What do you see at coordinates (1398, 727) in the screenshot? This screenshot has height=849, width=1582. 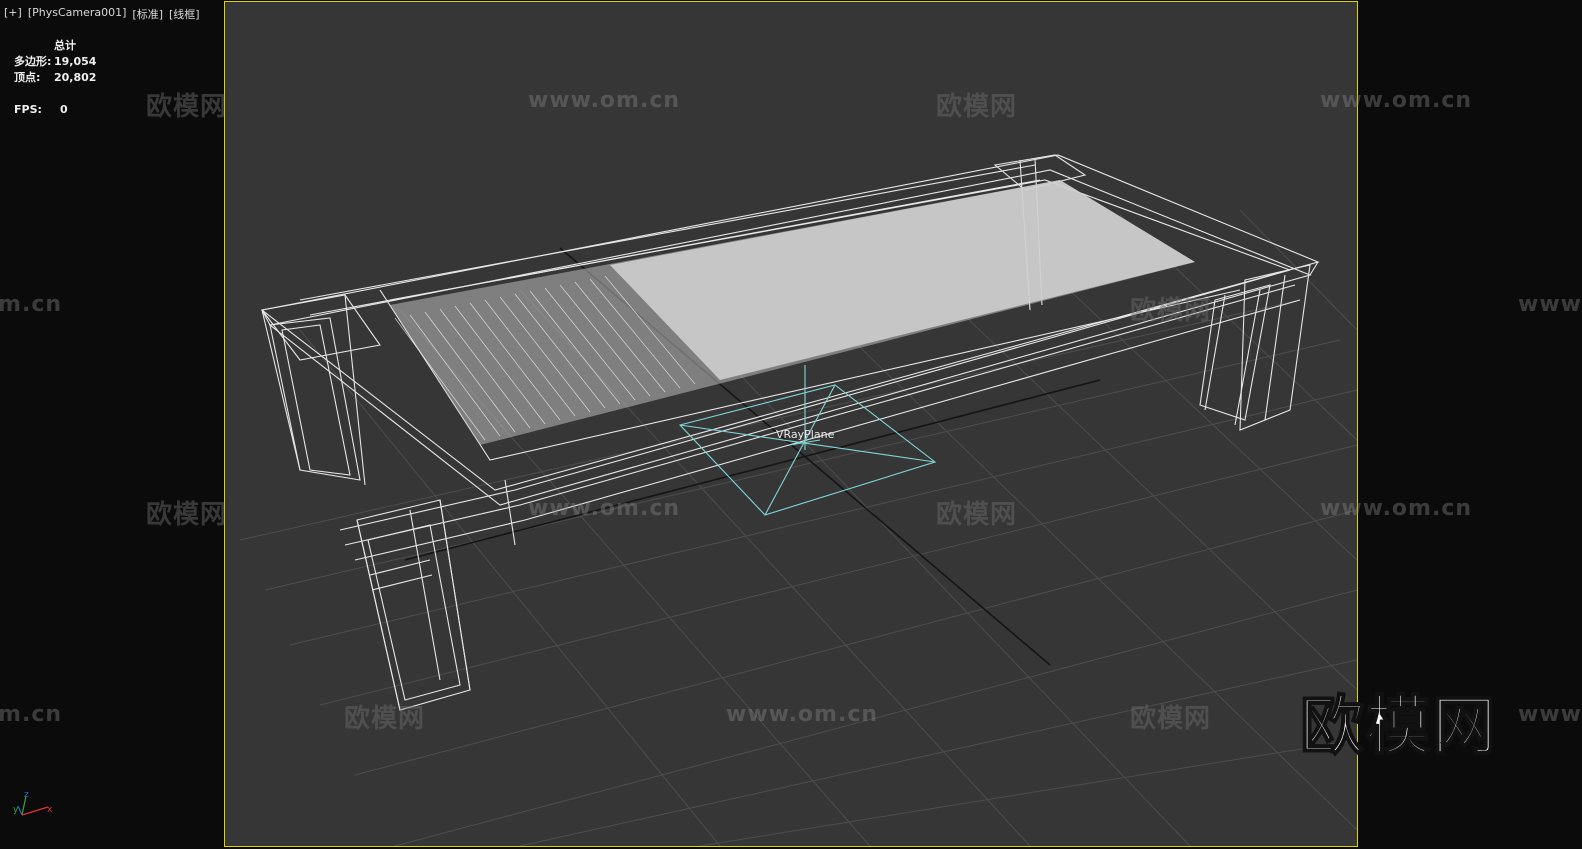 I see `brand-logo: 欧模网` at bounding box center [1398, 727].